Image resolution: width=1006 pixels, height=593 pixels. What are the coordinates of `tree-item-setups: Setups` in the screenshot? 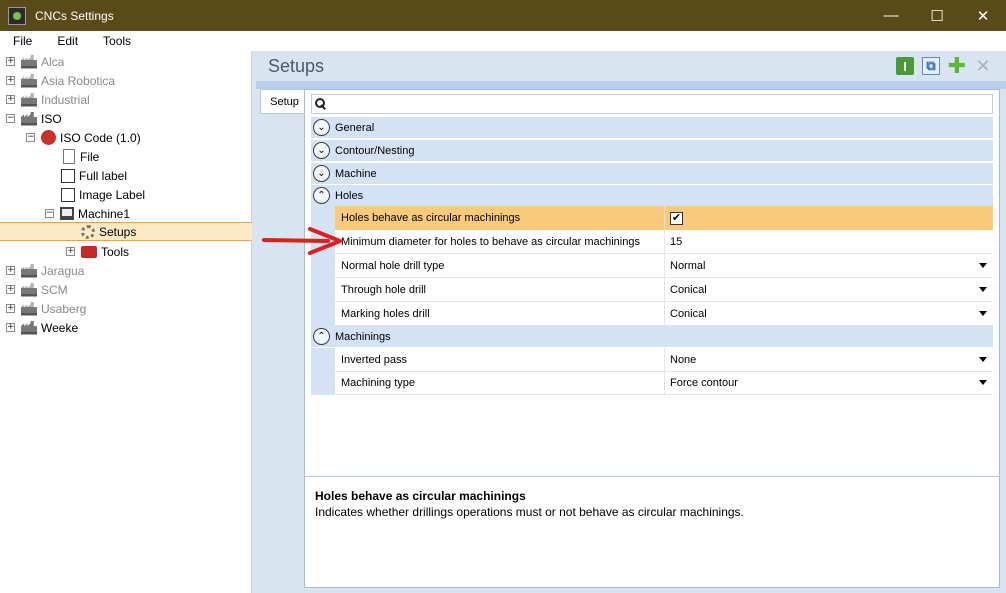 It's located at (126, 231).